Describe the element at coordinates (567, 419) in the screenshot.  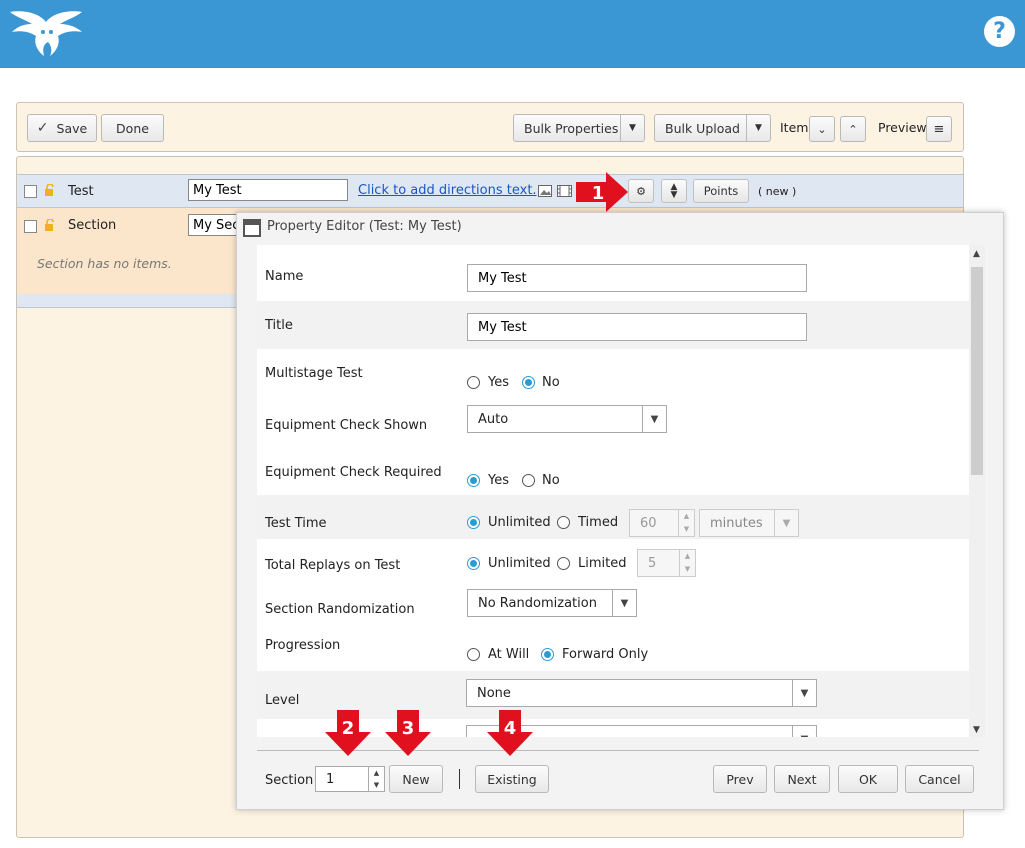
I see `equipment-shown-select: Auto ▼` at that location.